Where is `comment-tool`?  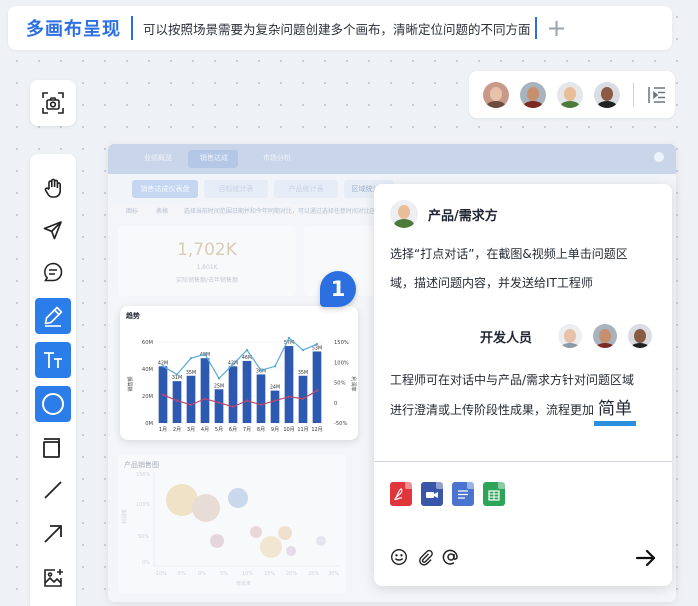
comment-tool is located at coordinates (53, 272).